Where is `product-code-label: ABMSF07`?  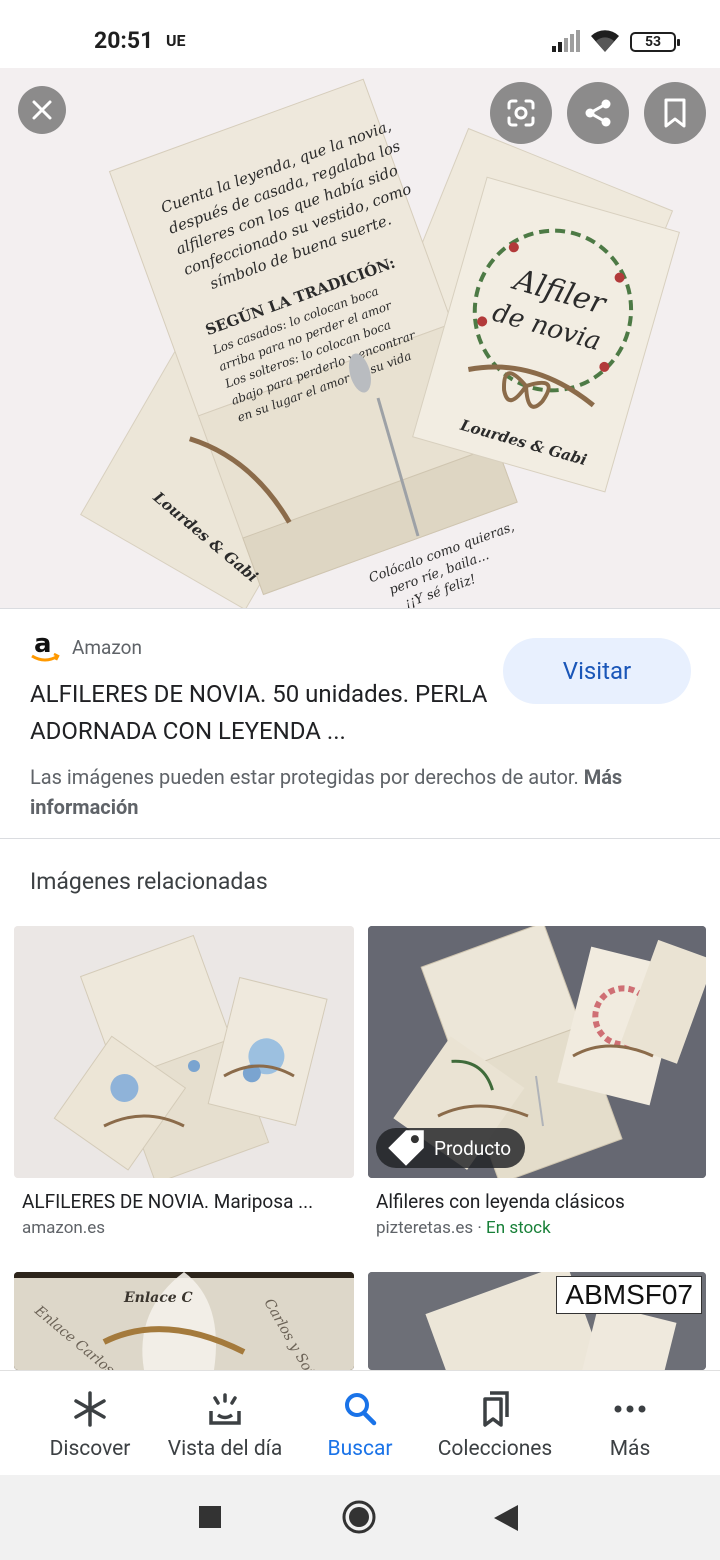 product-code-label: ABMSF07 is located at coordinates (629, 1295).